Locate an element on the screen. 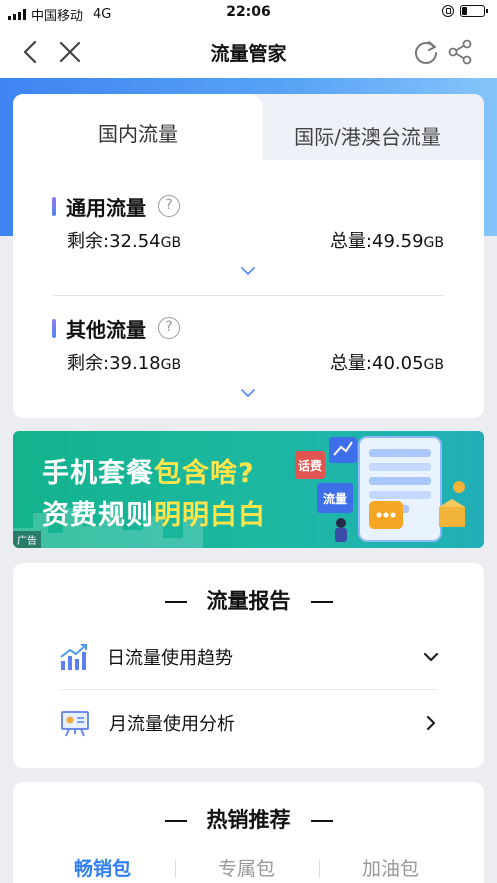 This screenshot has height=883, width=497. section-divider is located at coordinates (248, 295).